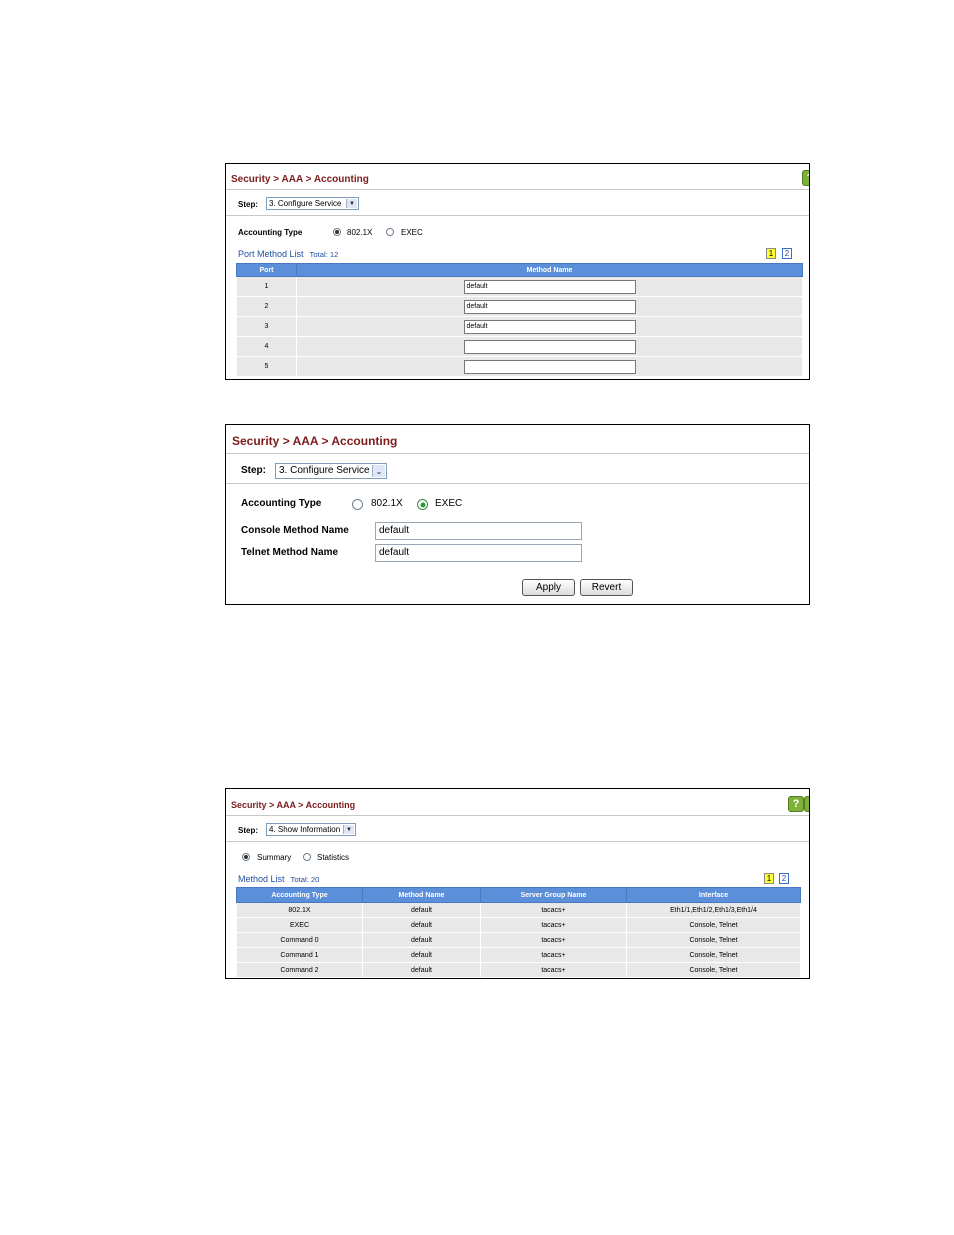 The width and height of the screenshot is (954, 1235). Describe the element at coordinates (266, 366) in the screenshot. I see `port-cell: 5` at that location.